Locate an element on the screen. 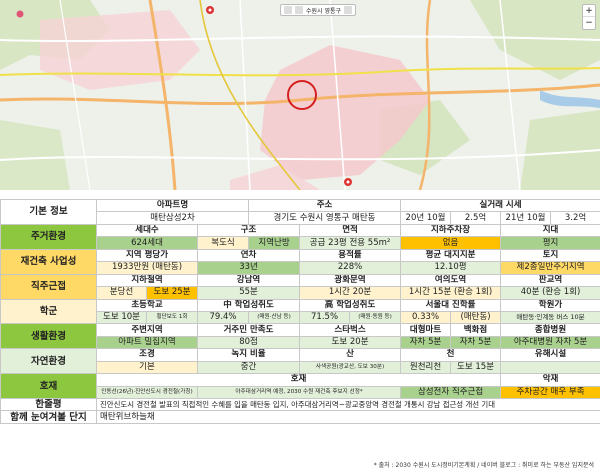 The image size is (600, 471). elementary-value: 도보 10분 is located at coordinates (121, 317).